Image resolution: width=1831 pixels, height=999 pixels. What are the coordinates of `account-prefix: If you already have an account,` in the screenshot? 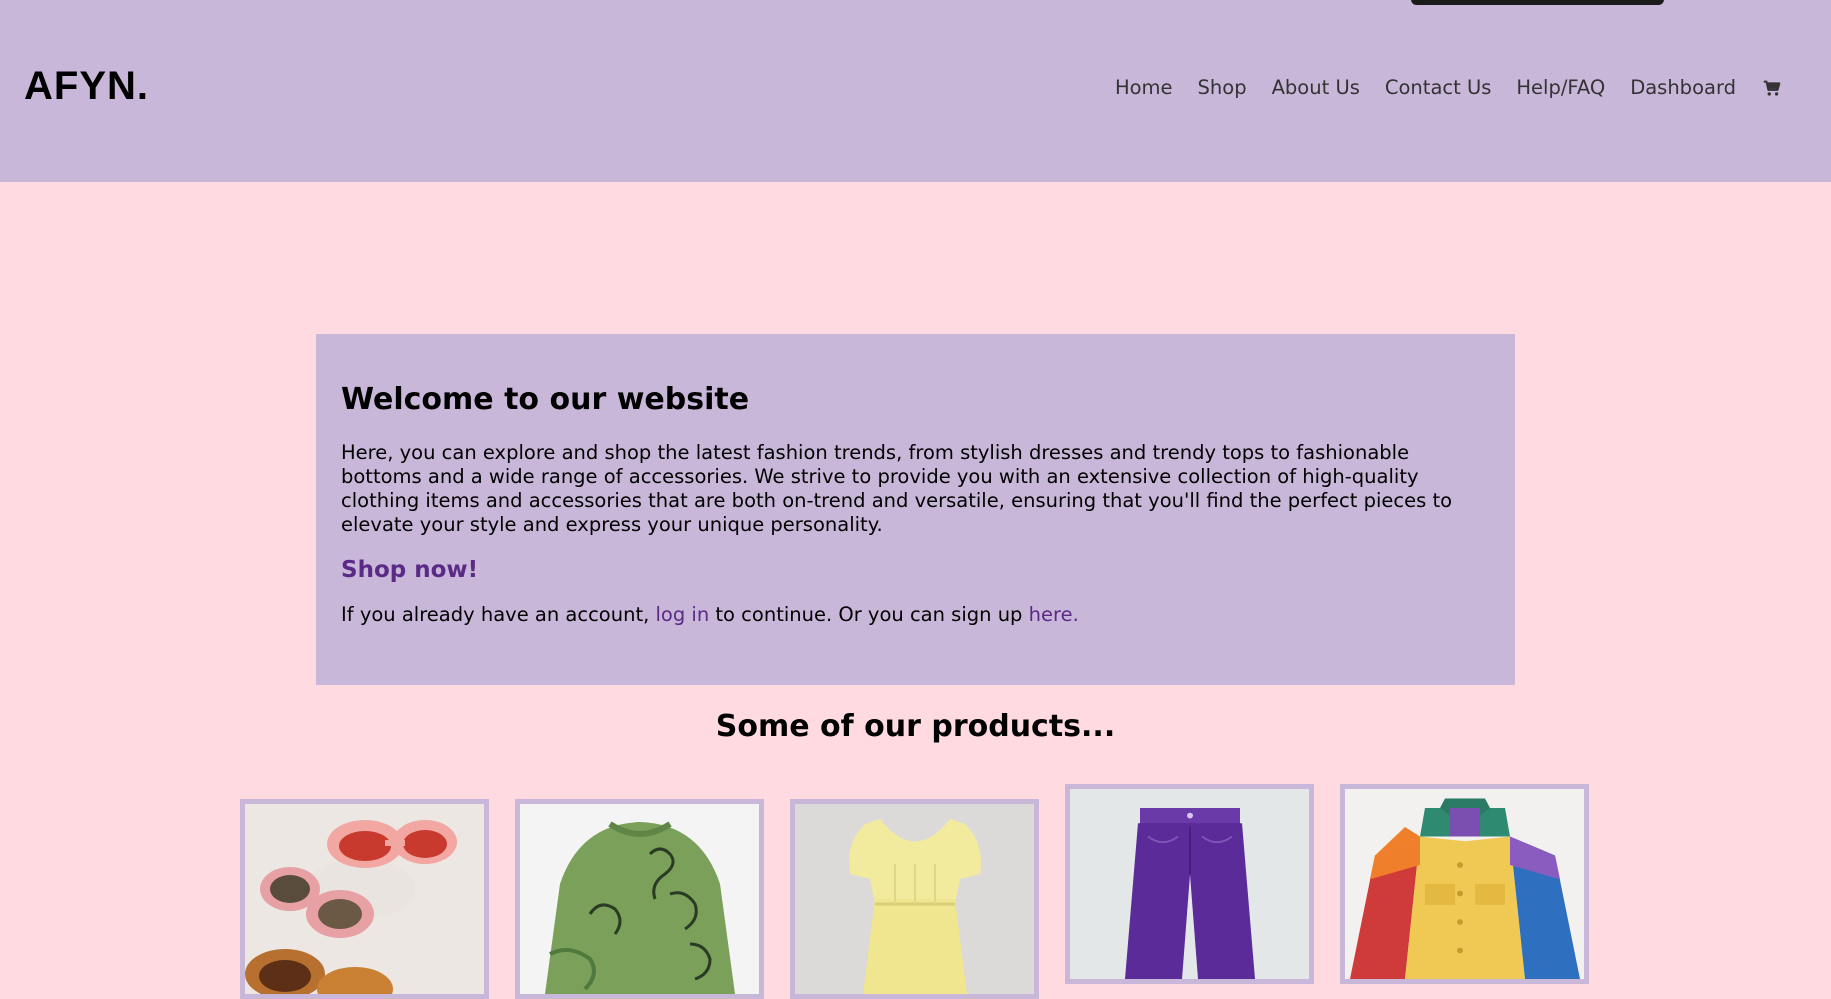 It's located at (495, 614).